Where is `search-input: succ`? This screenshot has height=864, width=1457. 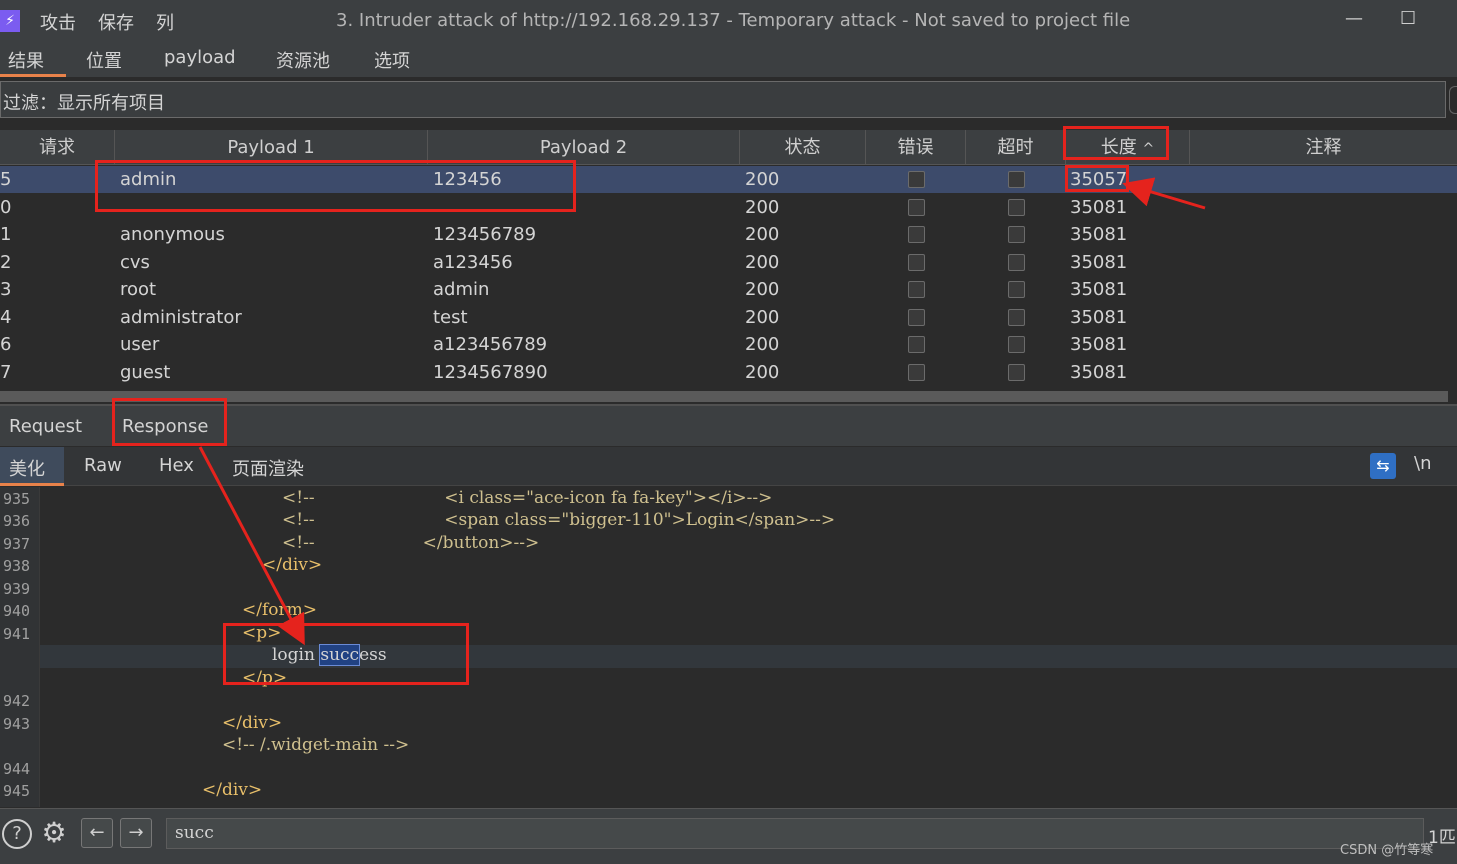
search-input: succ is located at coordinates (795, 833).